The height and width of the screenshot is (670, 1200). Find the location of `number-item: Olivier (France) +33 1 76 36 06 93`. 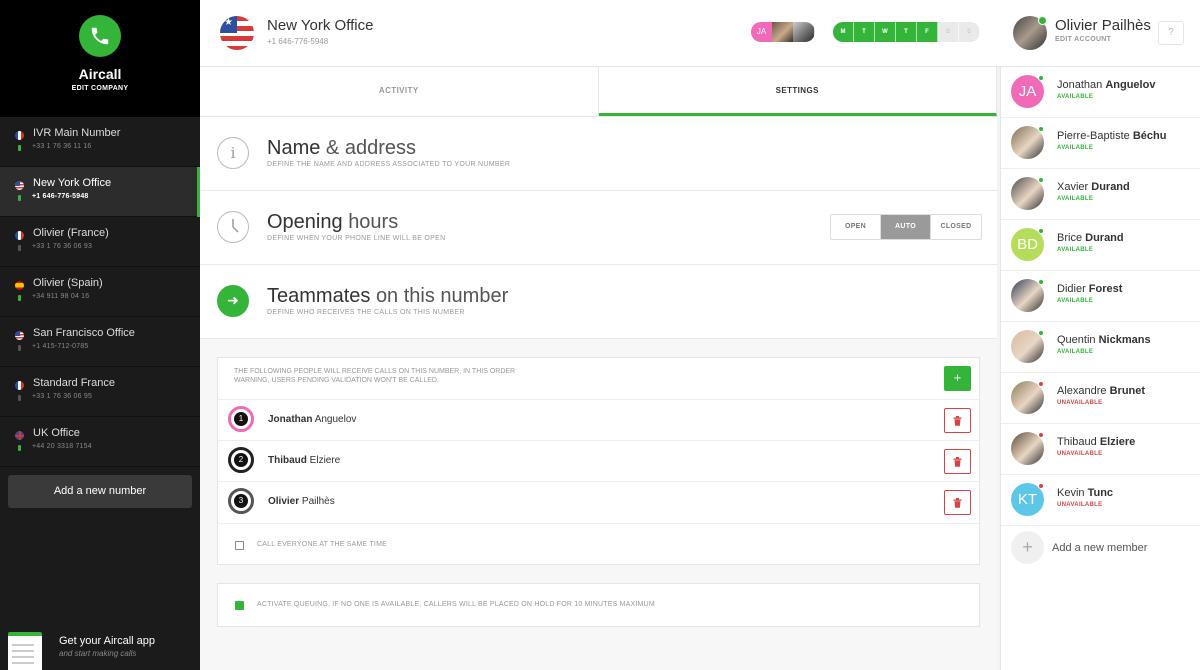

number-item: Olivier (France) +33 1 76 36 06 93 is located at coordinates (100, 242).